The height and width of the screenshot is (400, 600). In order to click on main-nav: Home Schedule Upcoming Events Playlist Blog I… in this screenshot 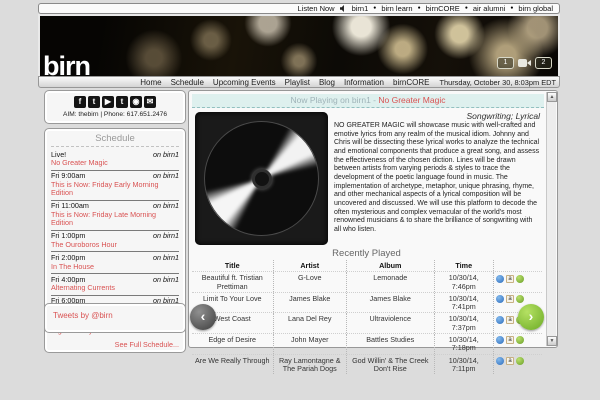, I will do `click(299, 82)`.